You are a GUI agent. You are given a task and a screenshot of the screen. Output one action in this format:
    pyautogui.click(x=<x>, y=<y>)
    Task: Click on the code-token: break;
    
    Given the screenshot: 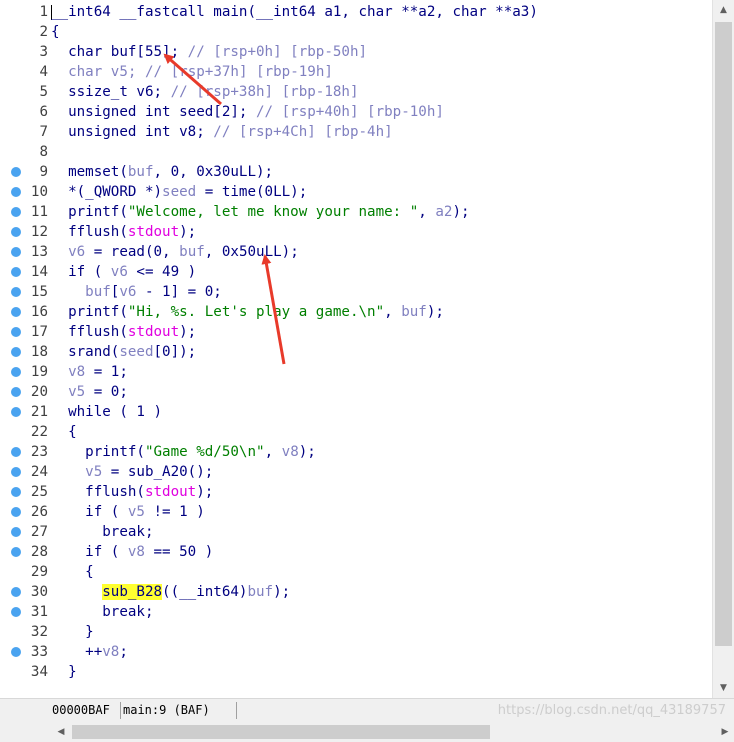 What is the action you would take?
    pyautogui.click(x=102, y=532)
    